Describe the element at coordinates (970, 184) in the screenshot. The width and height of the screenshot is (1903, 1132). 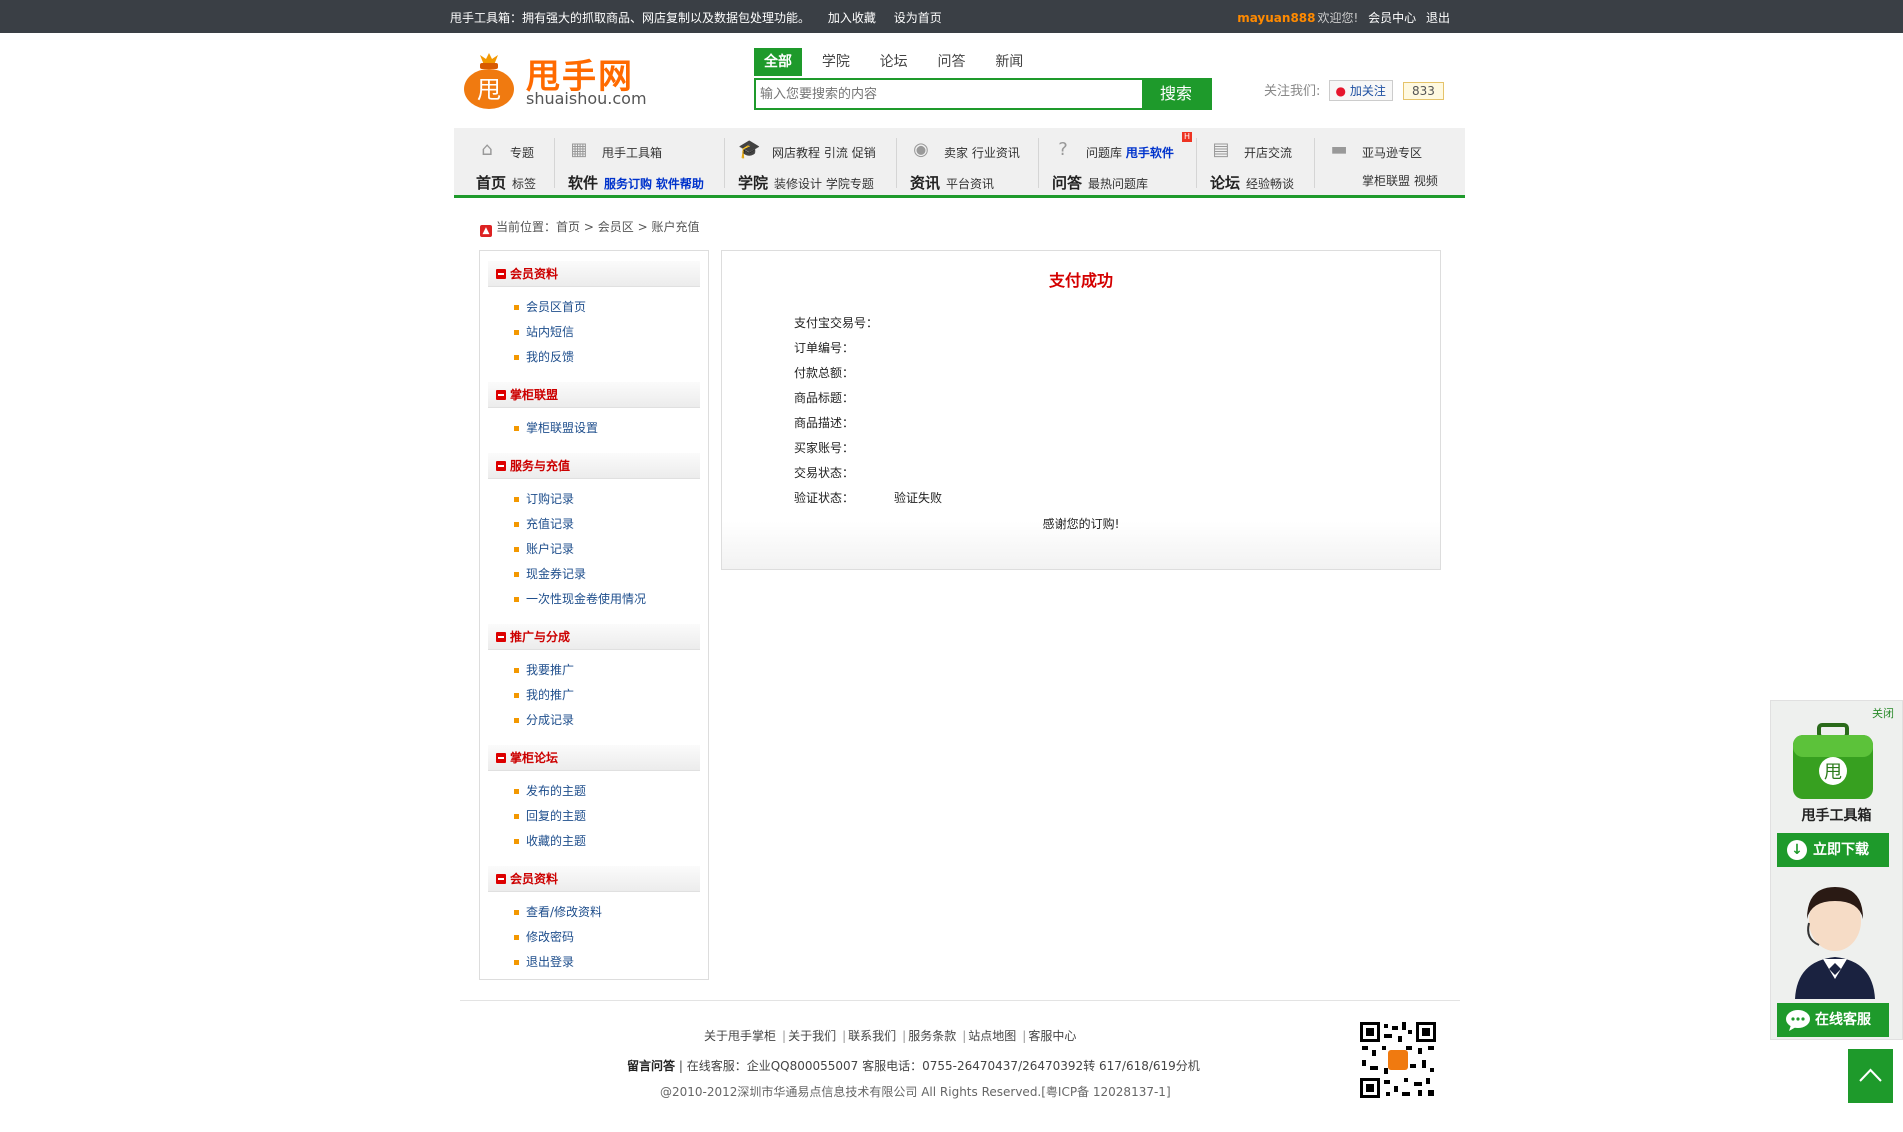
I see `nav-platform-news-link: 平台资讯` at that location.